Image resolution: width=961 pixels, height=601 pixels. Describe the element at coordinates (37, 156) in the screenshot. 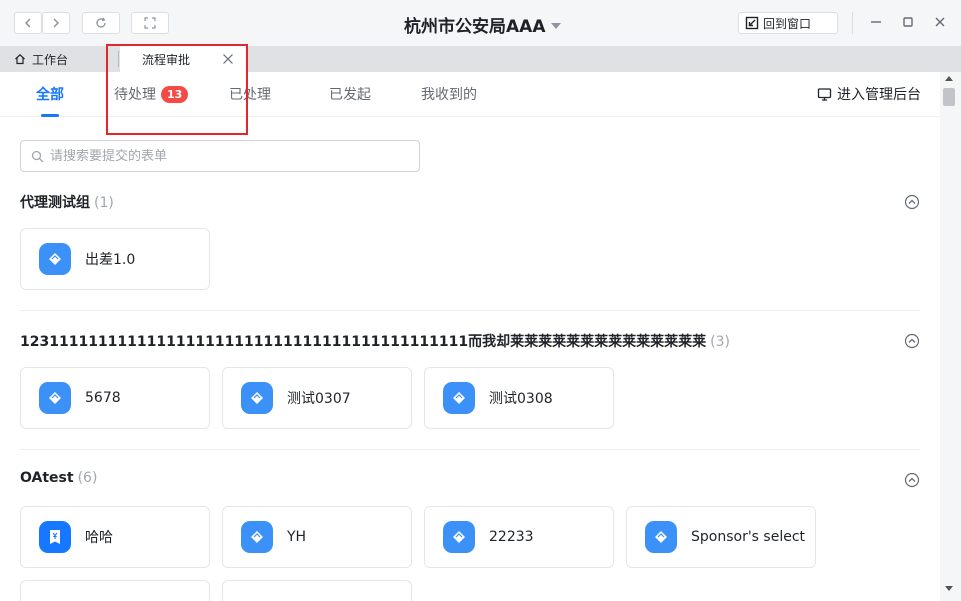

I see `search-icon` at that location.